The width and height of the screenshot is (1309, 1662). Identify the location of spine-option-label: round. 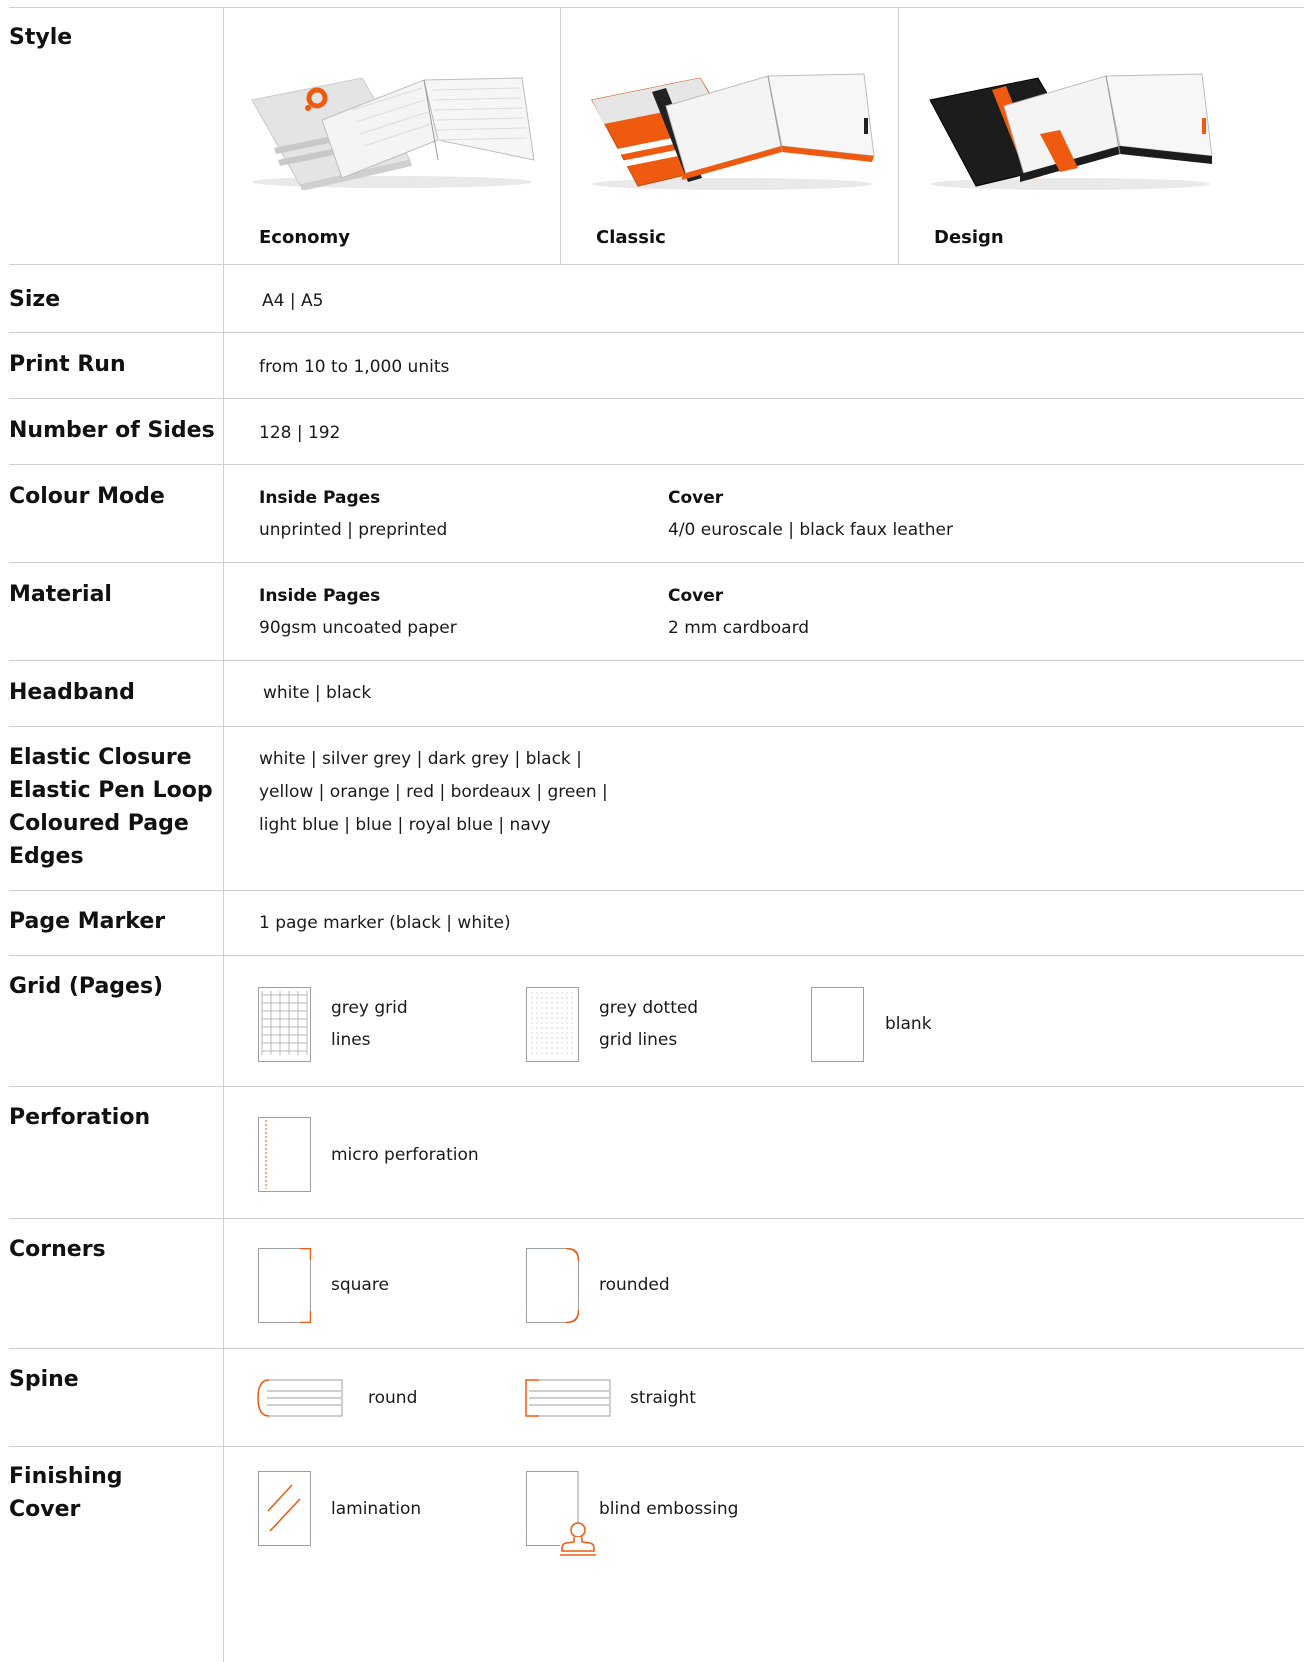
(393, 1398).